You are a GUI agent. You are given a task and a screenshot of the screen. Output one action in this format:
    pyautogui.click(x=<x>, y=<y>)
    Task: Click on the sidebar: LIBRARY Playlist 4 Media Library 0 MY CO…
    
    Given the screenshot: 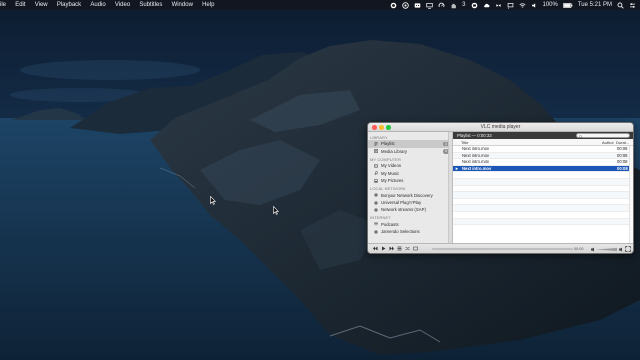 What is the action you would take?
    pyautogui.click(x=410, y=187)
    